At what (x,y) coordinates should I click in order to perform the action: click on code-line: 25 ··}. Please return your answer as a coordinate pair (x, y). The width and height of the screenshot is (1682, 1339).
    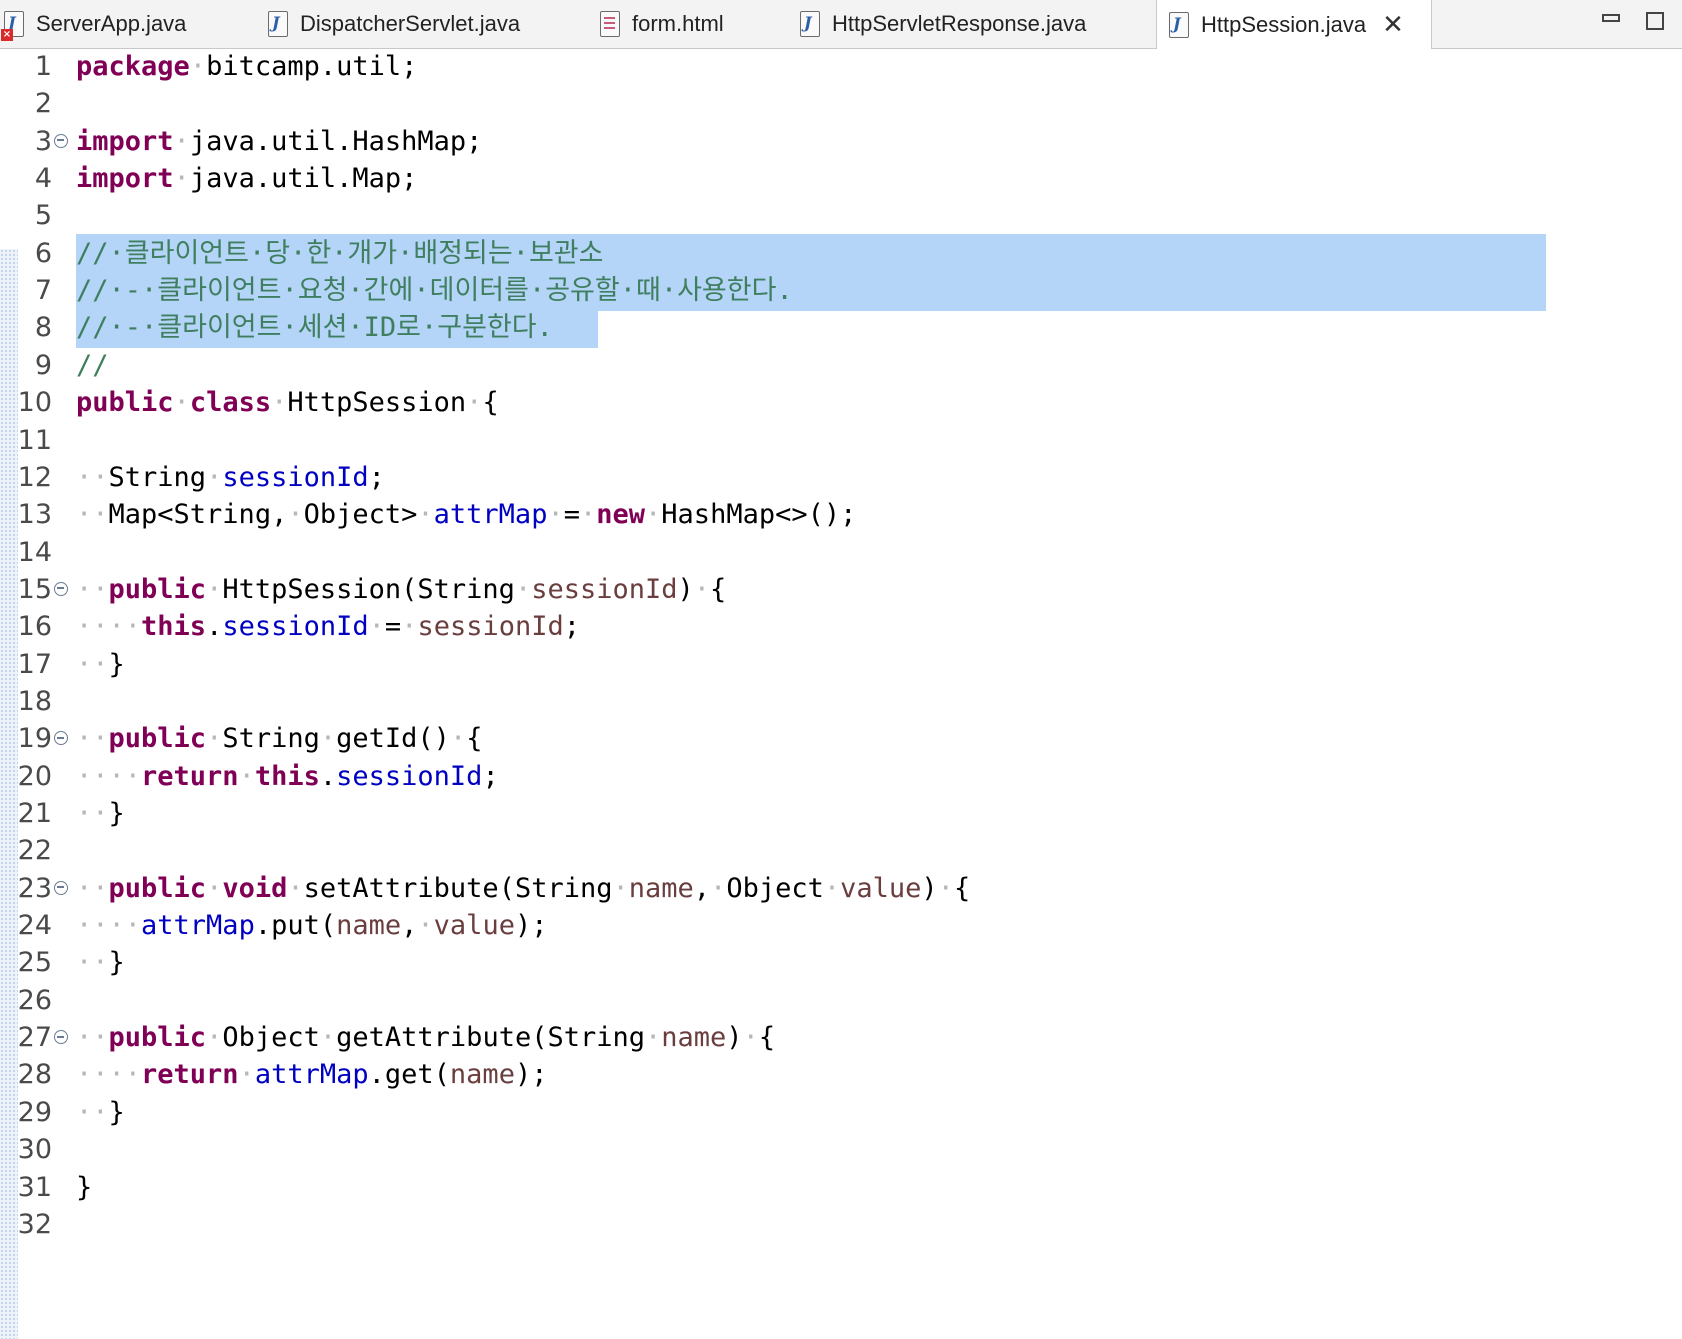
    Looking at the image, I should click on (841, 963).